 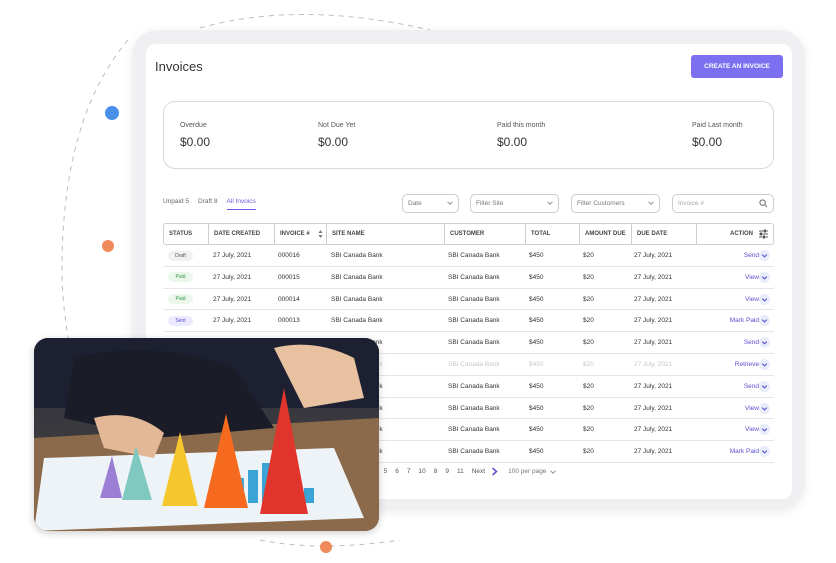 What do you see at coordinates (514, 203) in the screenshot?
I see `site-filter: Filter Site` at bounding box center [514, 203].